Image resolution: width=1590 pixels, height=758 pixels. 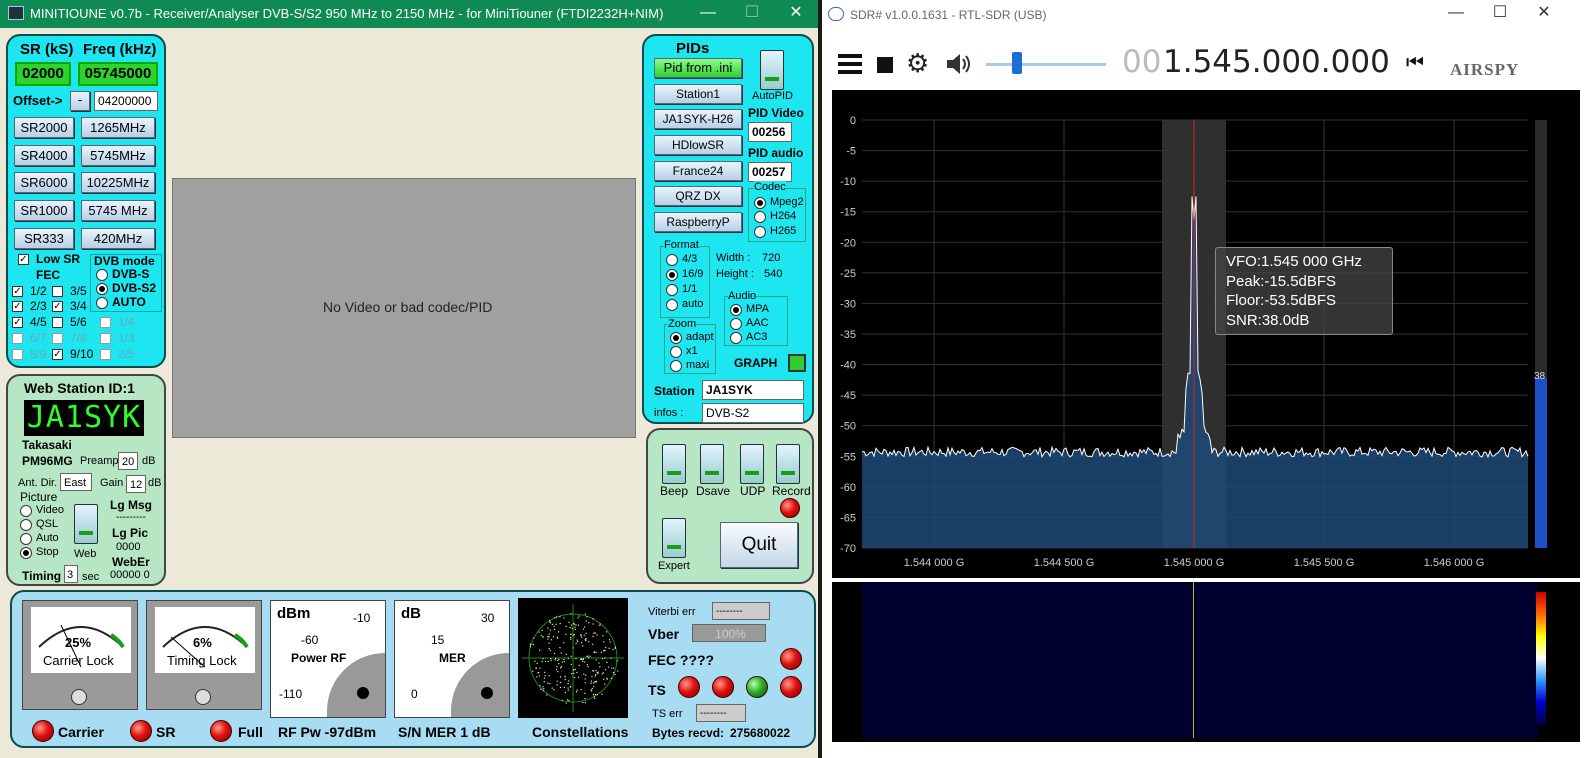 I want to click on picture-auto-radio, so click(x=26, y=539).